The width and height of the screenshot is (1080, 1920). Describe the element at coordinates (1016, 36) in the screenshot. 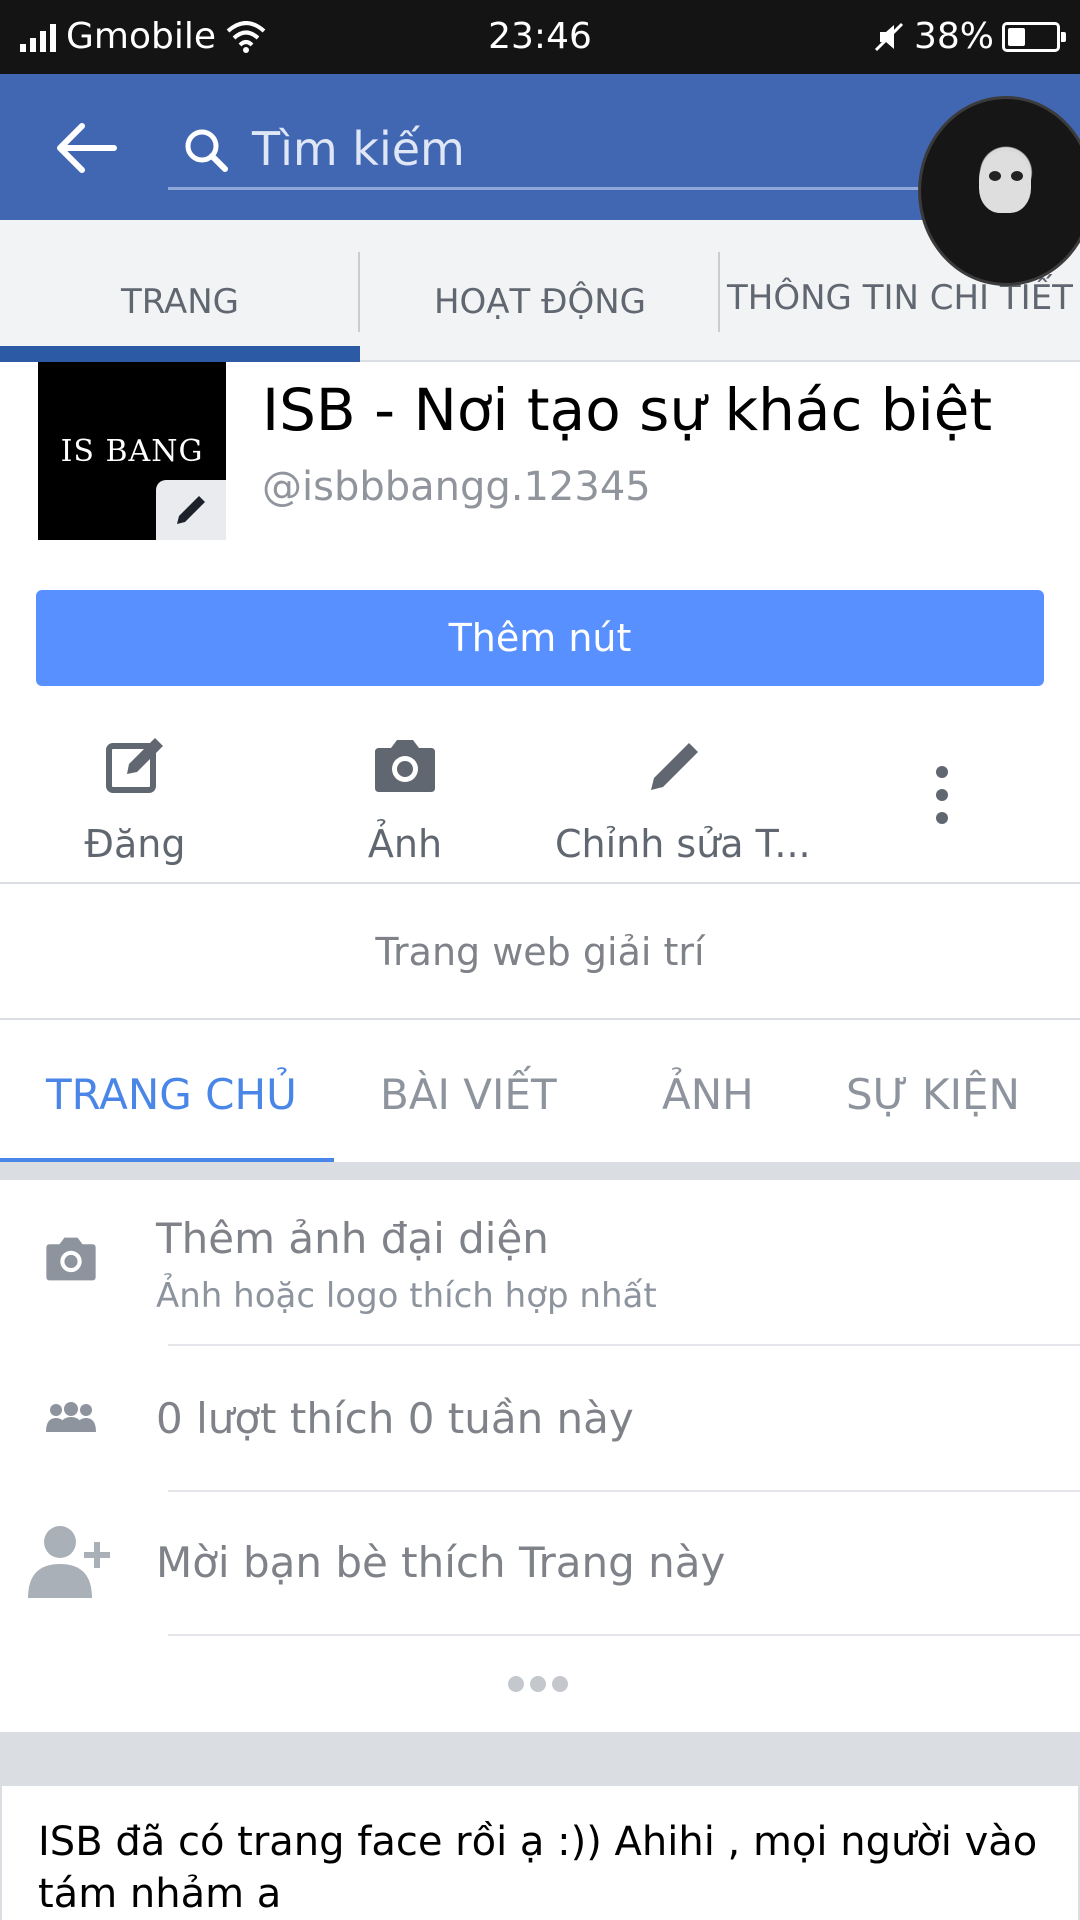

I see `battery-fill` at that location.